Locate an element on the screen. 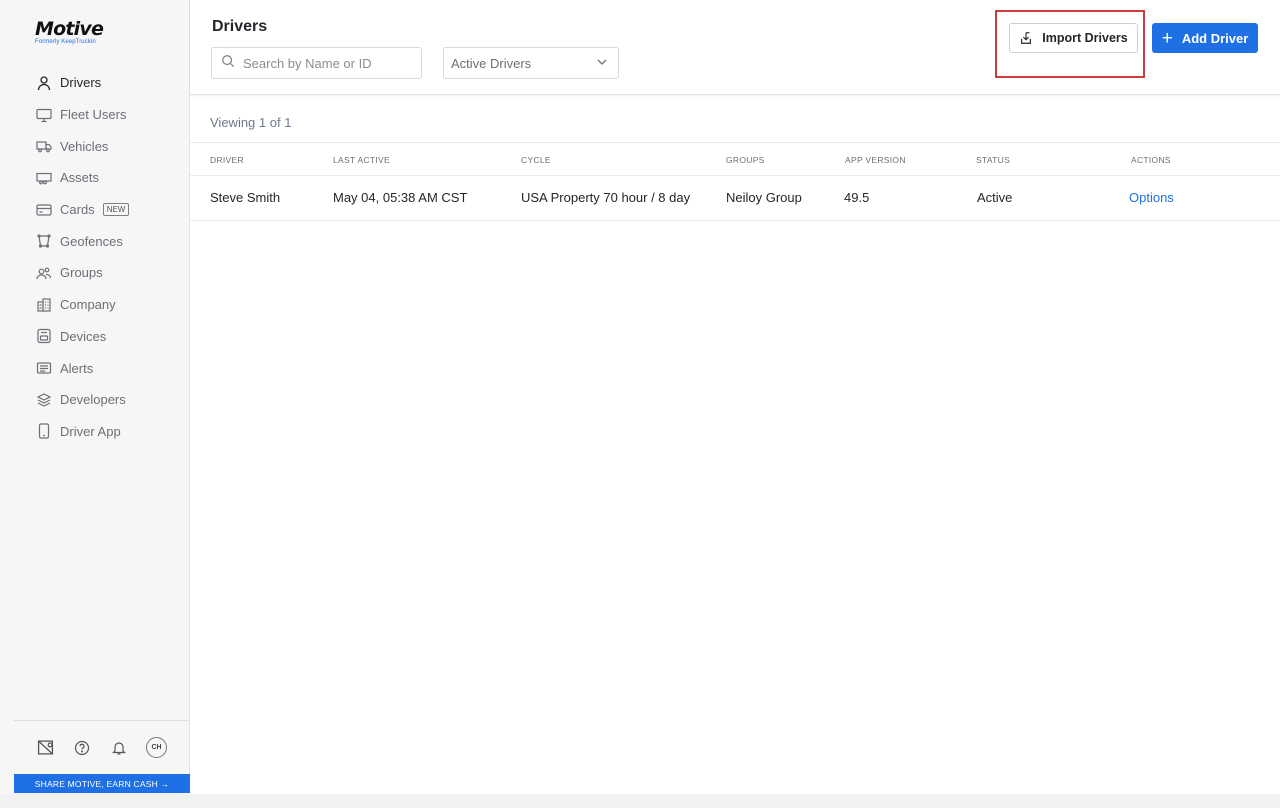 The width and height of the screenshot is (1280, 808). layers-icon is located at coordinates (43, 399).